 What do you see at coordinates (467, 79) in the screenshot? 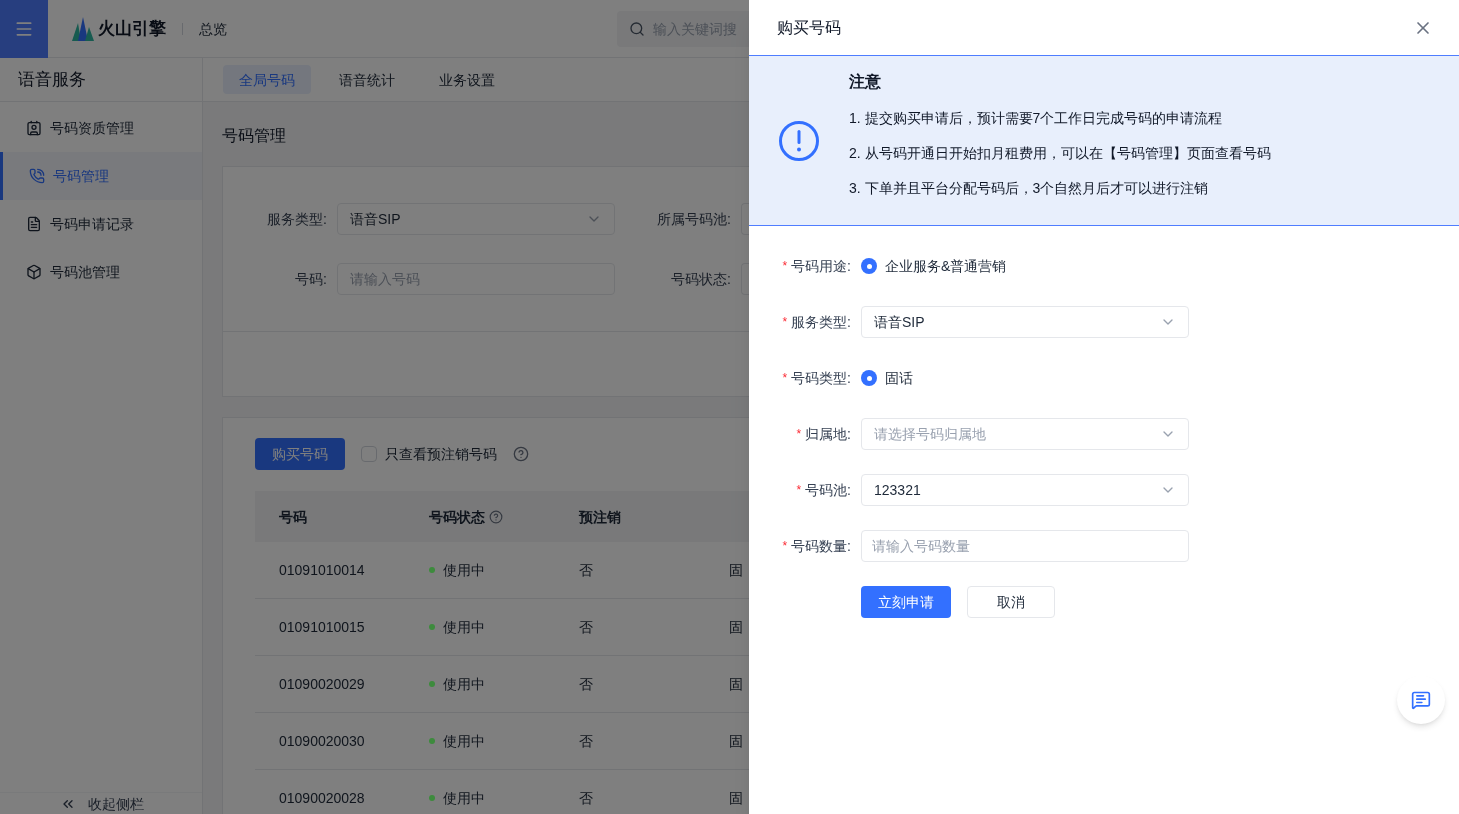
I see `tab: 业务设置` at bounding box center [467, 79].